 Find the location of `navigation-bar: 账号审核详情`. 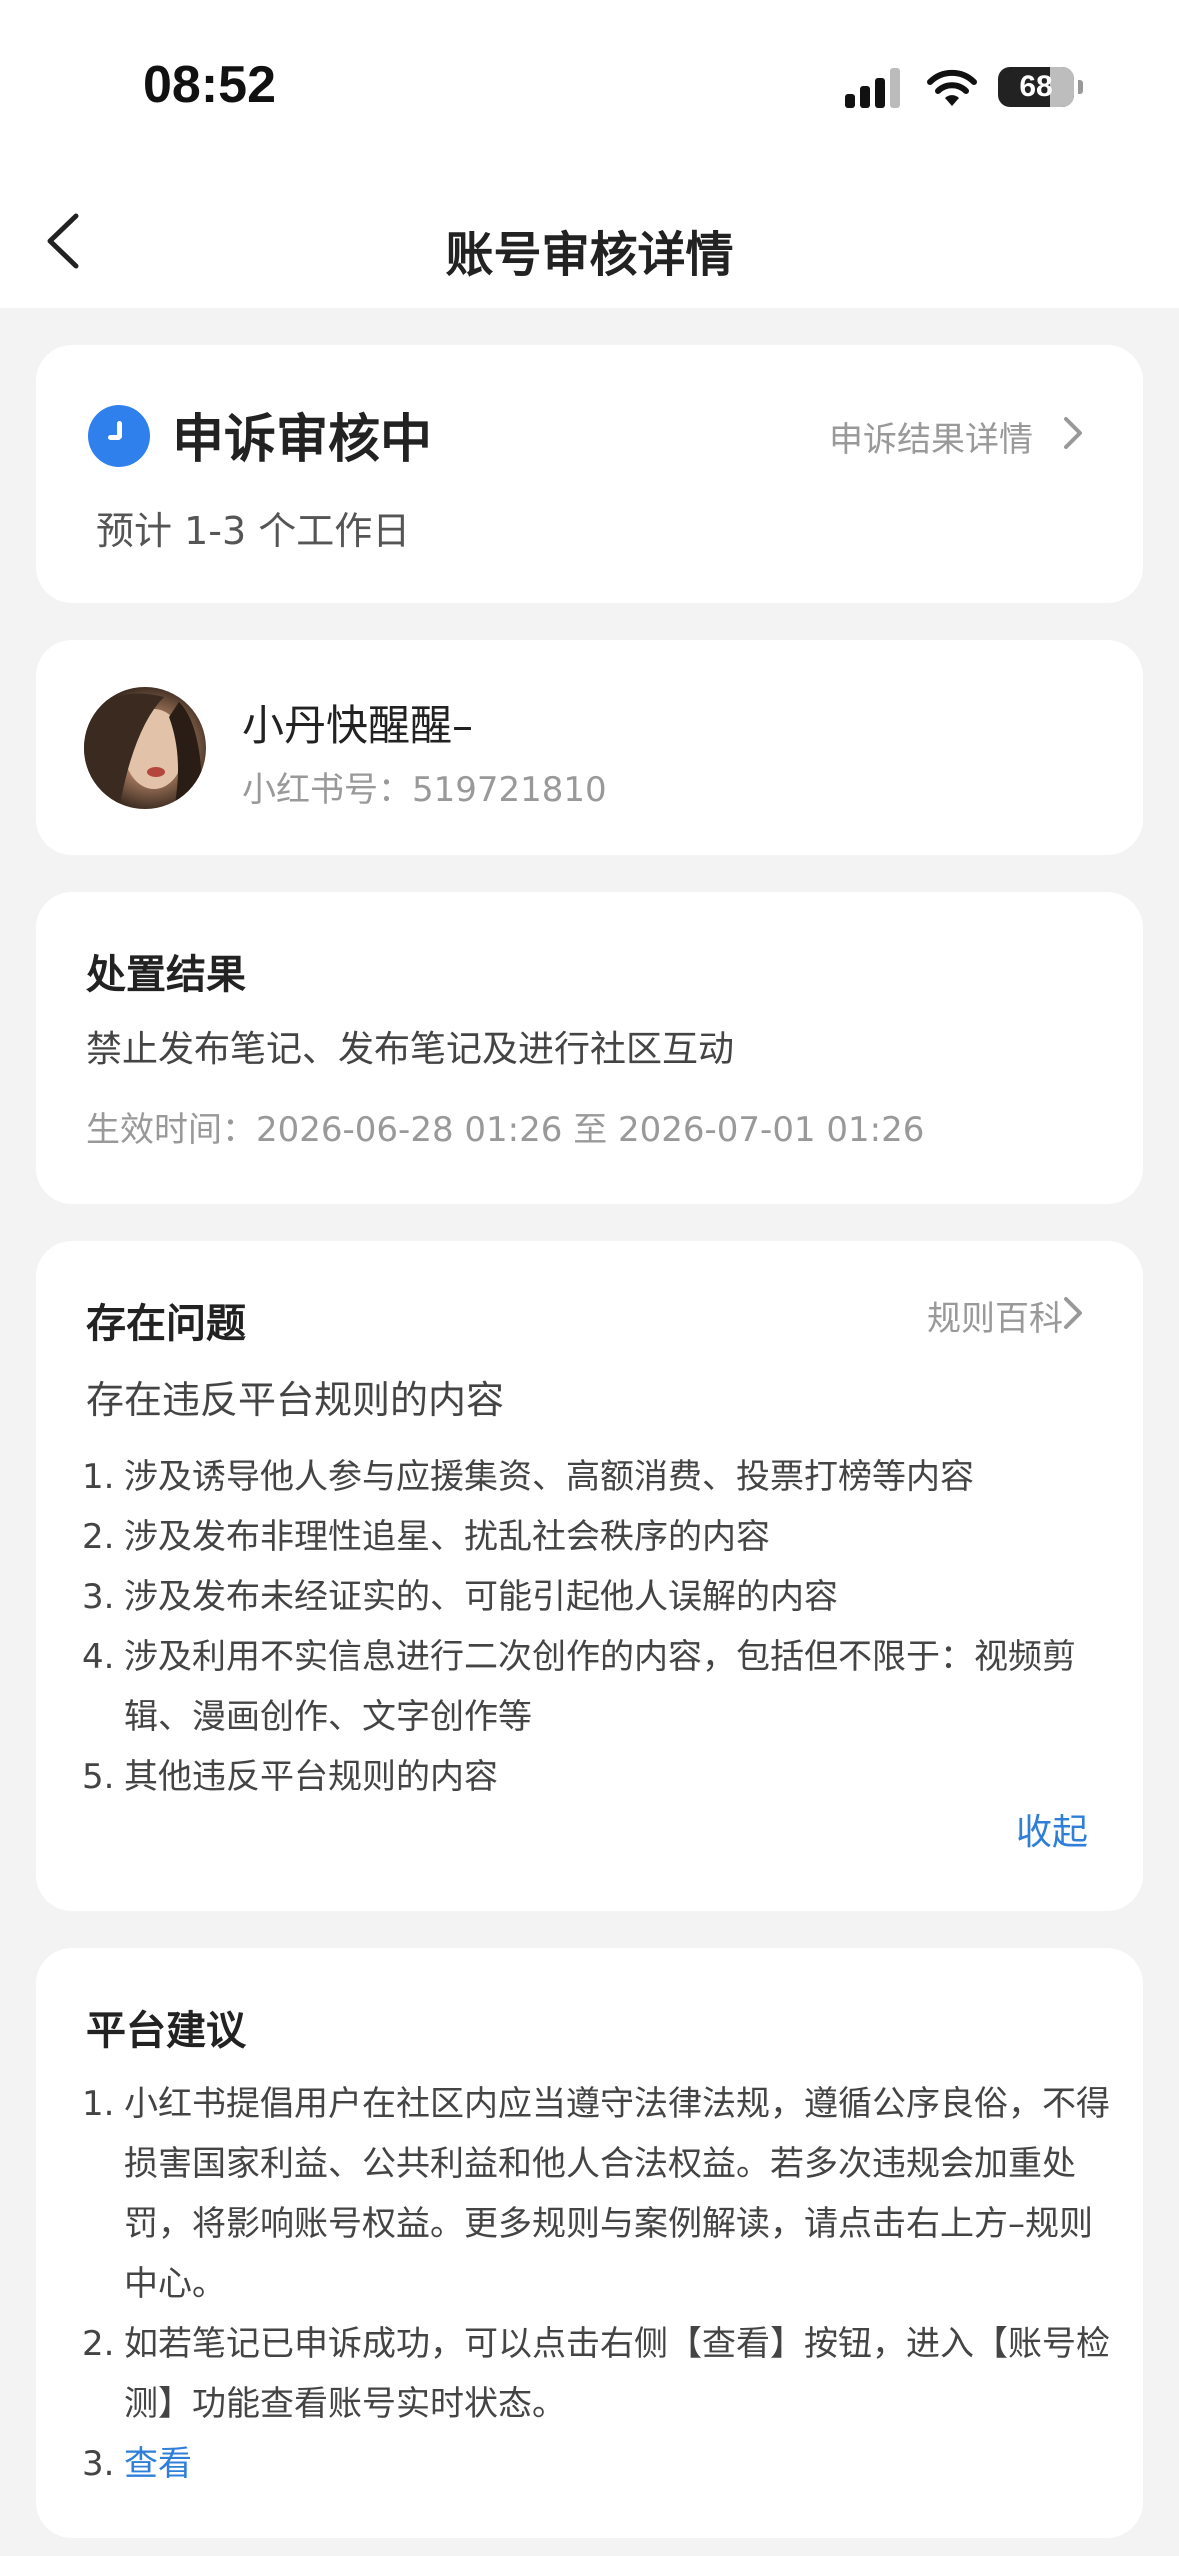

navigation-bar: 账号审核详情 is located at coordinates (589, 241).